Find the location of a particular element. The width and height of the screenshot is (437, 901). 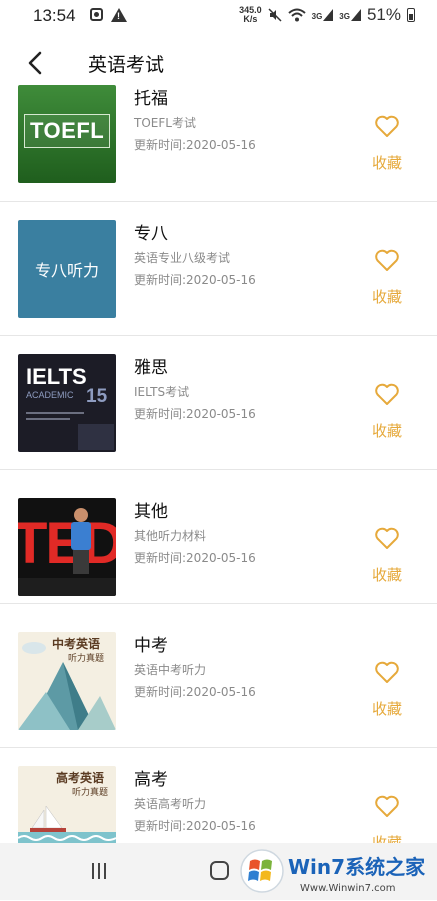

signal-1-icon: 3G is located at coordinates (323, 15).